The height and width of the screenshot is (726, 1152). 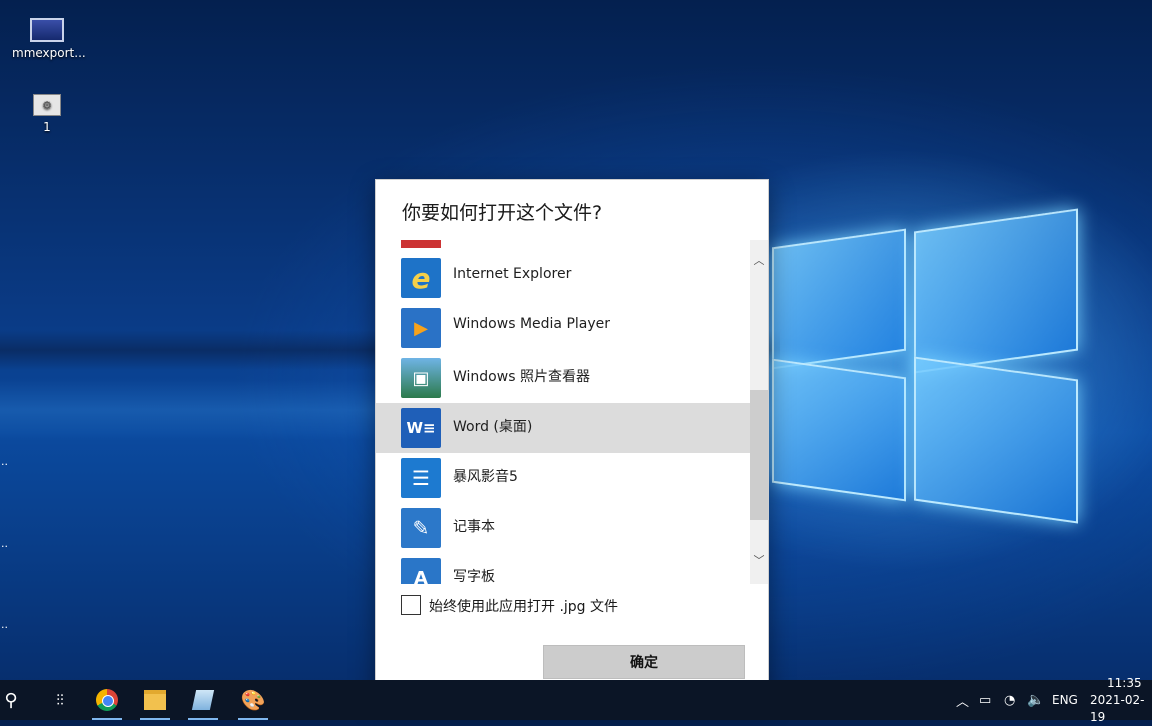 I want to click on image-file-icon, so click(x=47, y=30).